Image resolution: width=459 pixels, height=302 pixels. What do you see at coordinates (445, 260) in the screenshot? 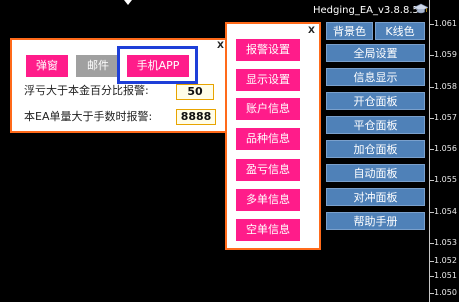
I see `price-label: 1.052` at bounding box center [445, 260].